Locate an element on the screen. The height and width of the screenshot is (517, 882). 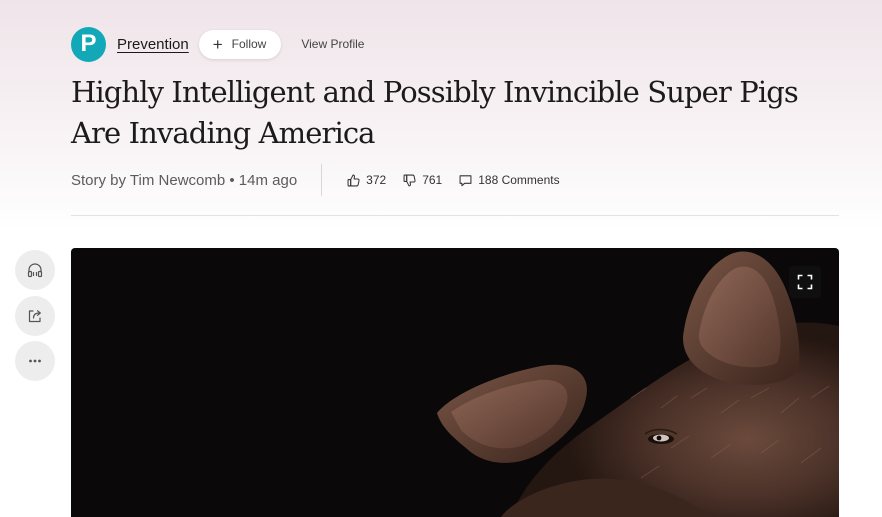
listen-button is located at coordinates (35, 270).